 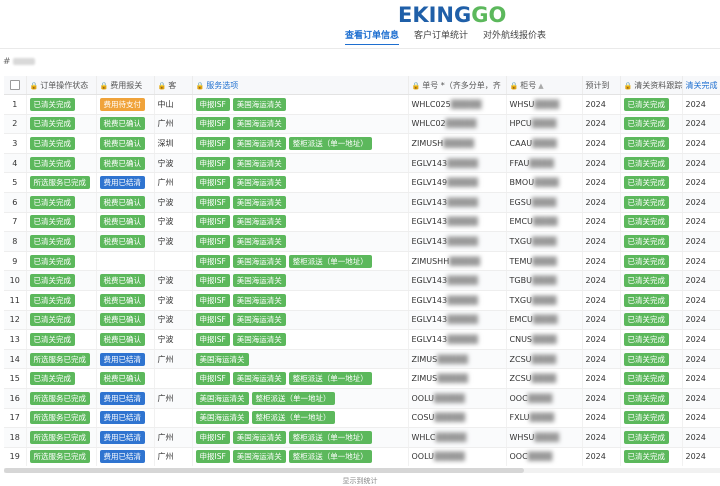 What do you see at coordinates (540, 86) in the screenshot?
I see `sort-icon: ▲` at bounding box center [540, 86].